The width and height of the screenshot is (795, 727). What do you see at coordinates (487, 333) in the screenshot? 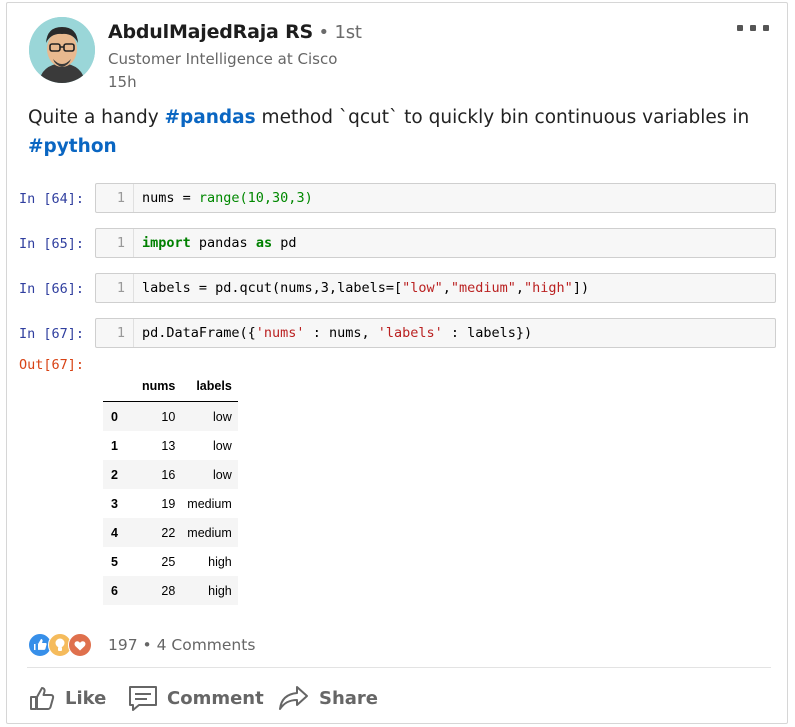
I see `code-token: : labels})` at bounding box center [487, 333].